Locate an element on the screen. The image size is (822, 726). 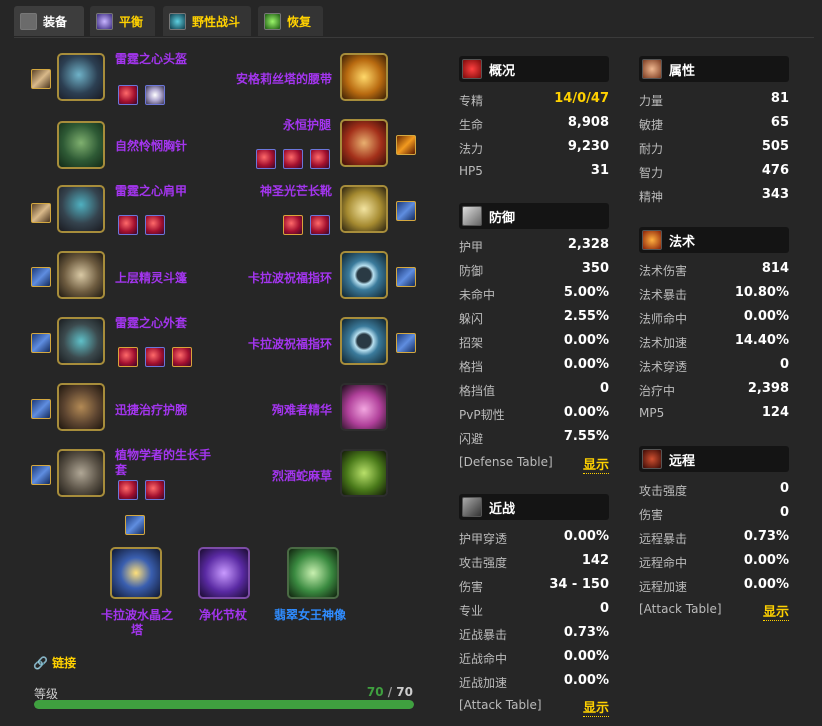
stat-label: 专业 is located at coordinates (471, 611).